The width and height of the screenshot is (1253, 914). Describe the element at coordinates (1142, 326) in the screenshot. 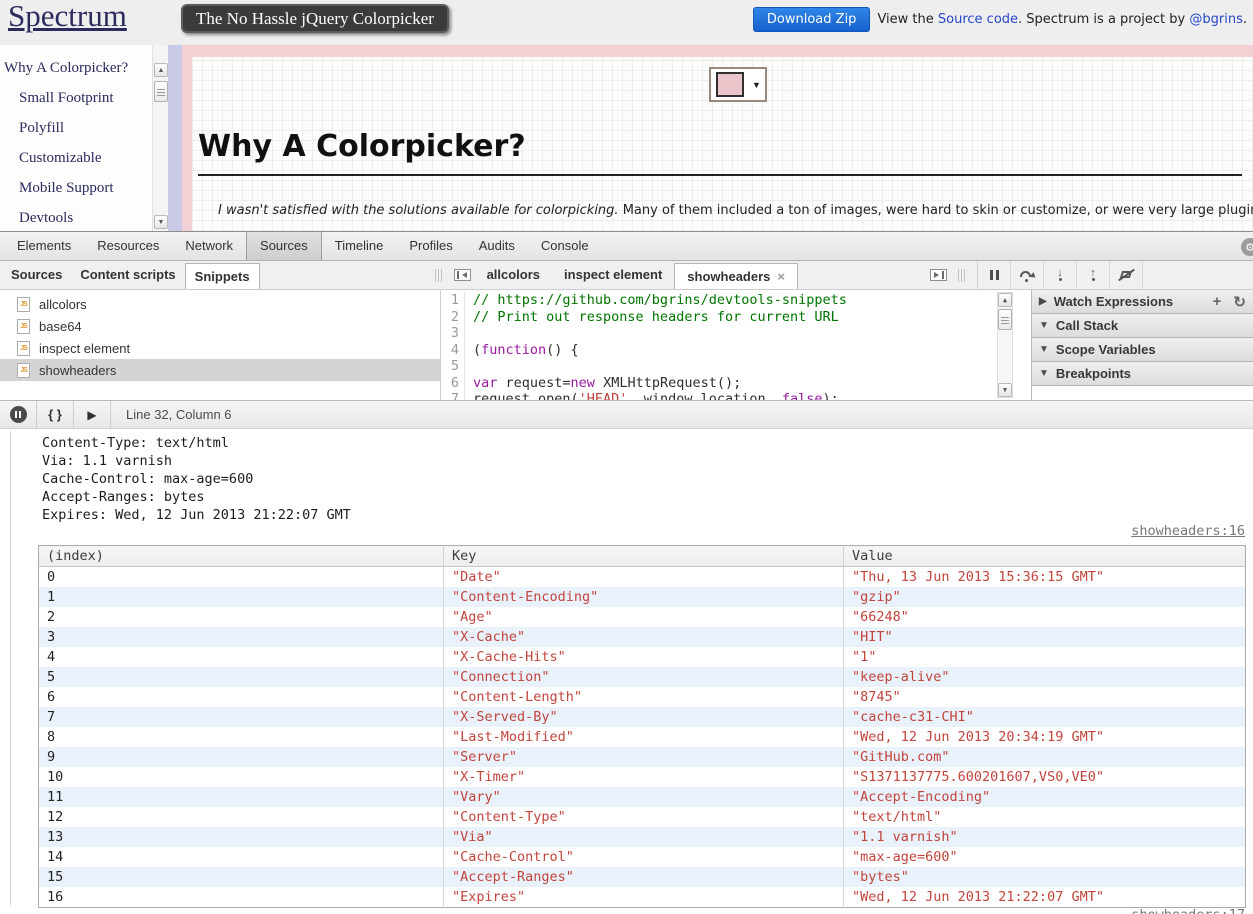

I see `debug-section-call-stack: ▼ Call Stack` at that location.